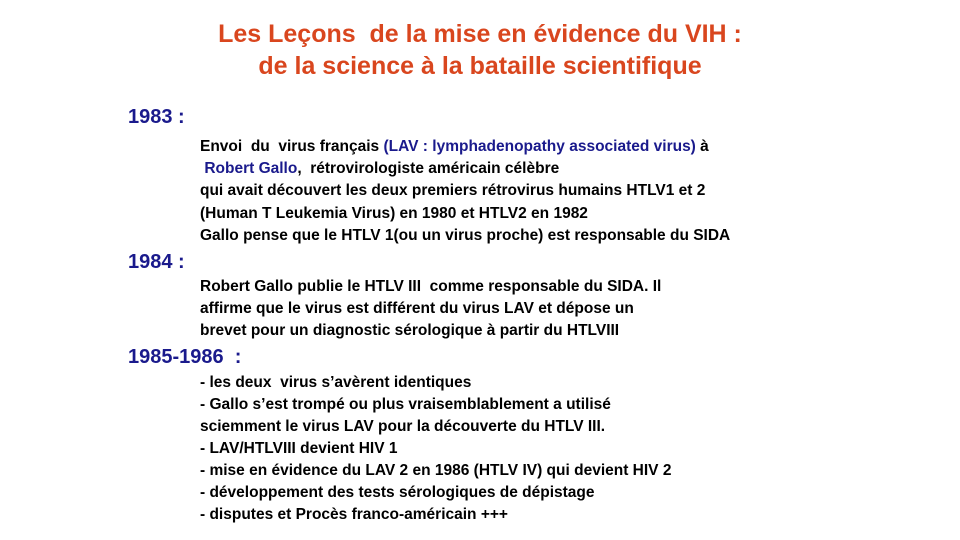 The image size is (960, 540). What do you see at coordinates (251, 168) in the screenshot?
I see `robert-gallo-name: Robert Gallo` at bounding box center [251, 168].